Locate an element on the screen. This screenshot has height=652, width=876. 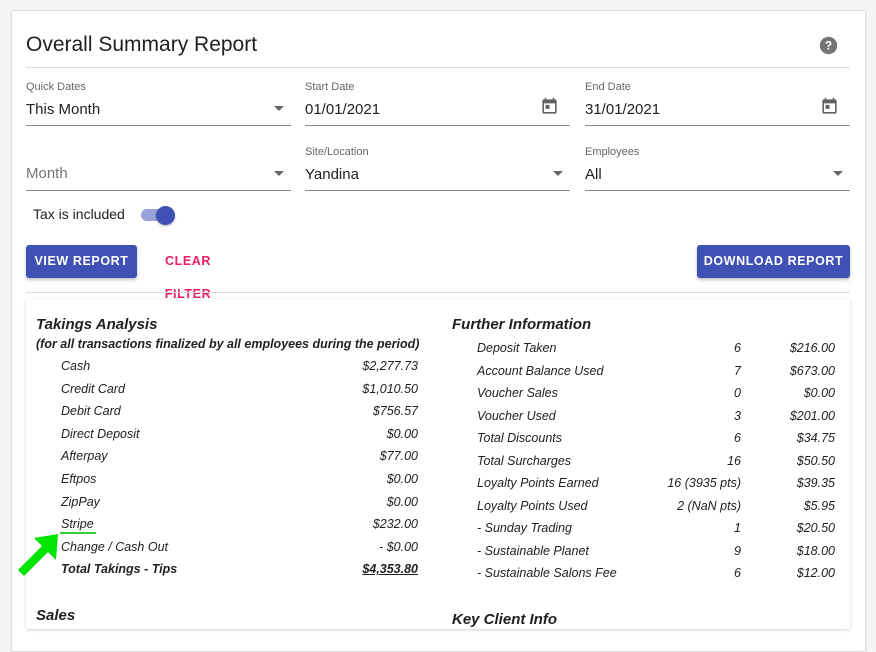
further-info-label: - Sustainable Salons Fee is located at coordinates (547, 573).